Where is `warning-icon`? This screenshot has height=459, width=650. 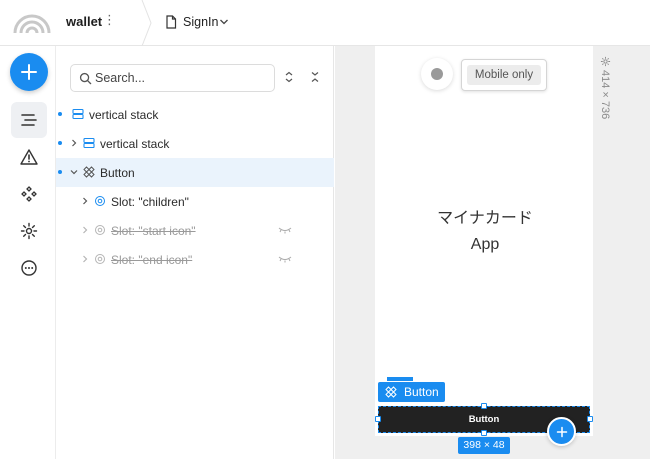 warning-icon is located at coordinates (29, 157).